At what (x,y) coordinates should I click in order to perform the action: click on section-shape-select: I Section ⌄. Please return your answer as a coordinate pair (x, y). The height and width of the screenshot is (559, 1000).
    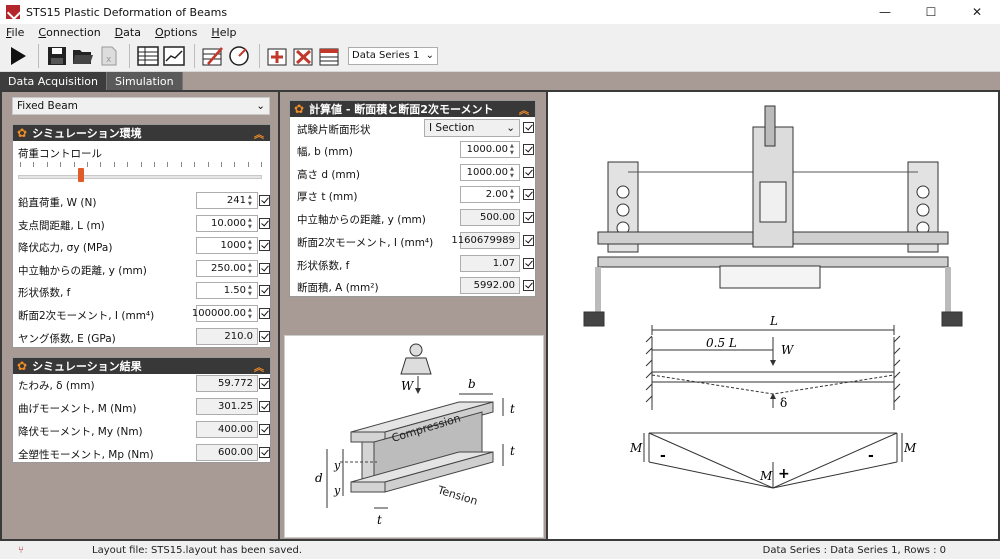
    Looking at the image, I should click on (472, 128).